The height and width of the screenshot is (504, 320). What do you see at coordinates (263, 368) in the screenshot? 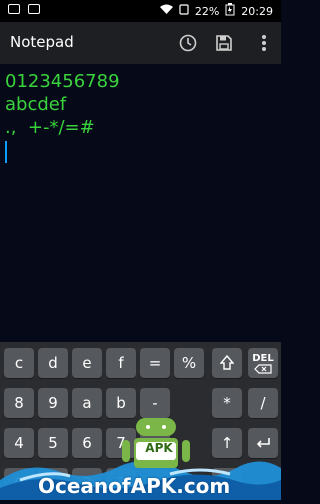
I see `backspace-icon` at bounding box center [263, 368].